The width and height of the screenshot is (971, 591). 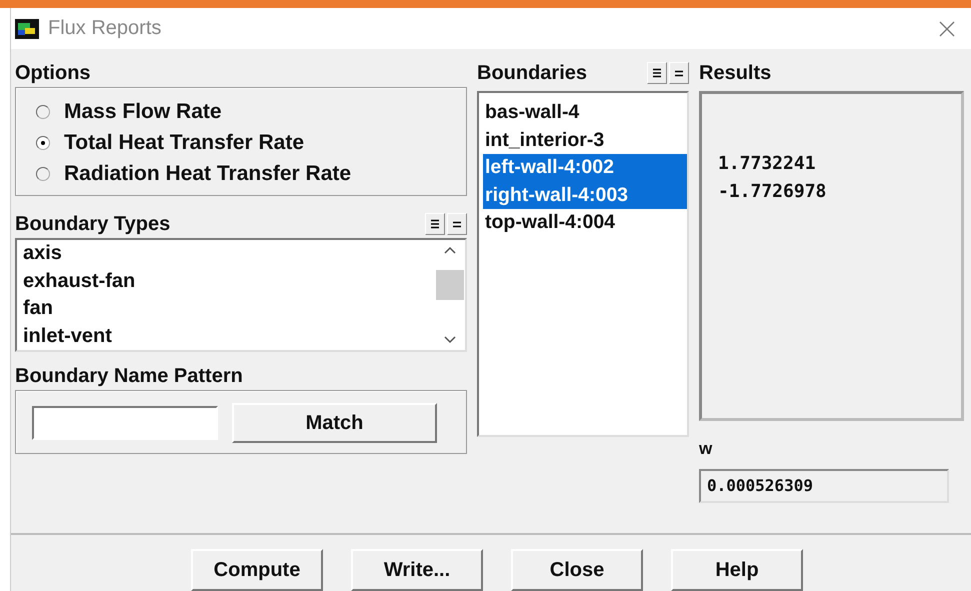 What do you see at coordinates (585, 168) in the screenshot?
I see `list-item: left-wall-4:002` at bounding box center [585, 168].